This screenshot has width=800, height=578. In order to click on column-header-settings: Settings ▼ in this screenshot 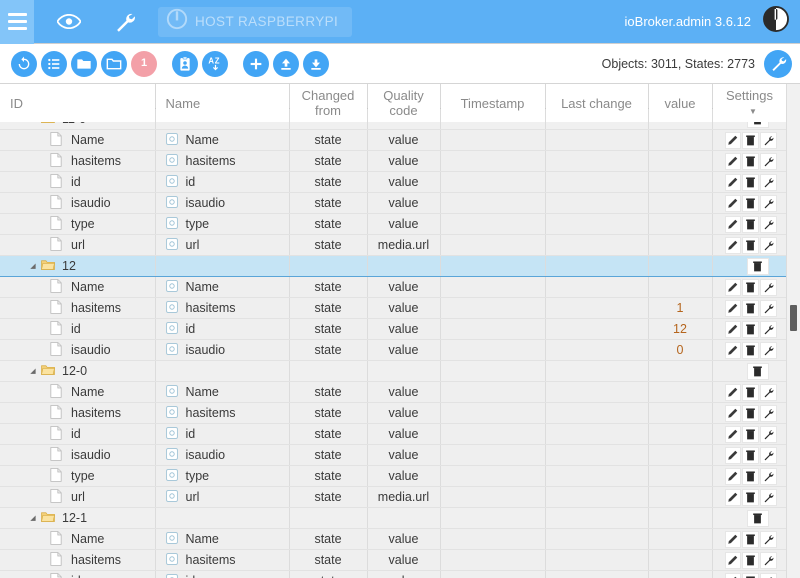, I will do `click(749, 103)`.